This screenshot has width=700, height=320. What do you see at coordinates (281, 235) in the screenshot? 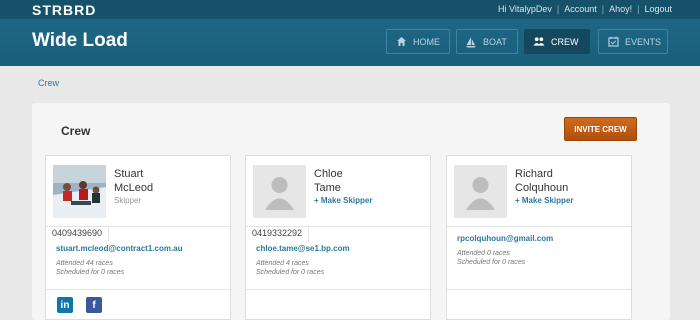
I see `phone-number: 0419332292` at bounding box center [281, 235].